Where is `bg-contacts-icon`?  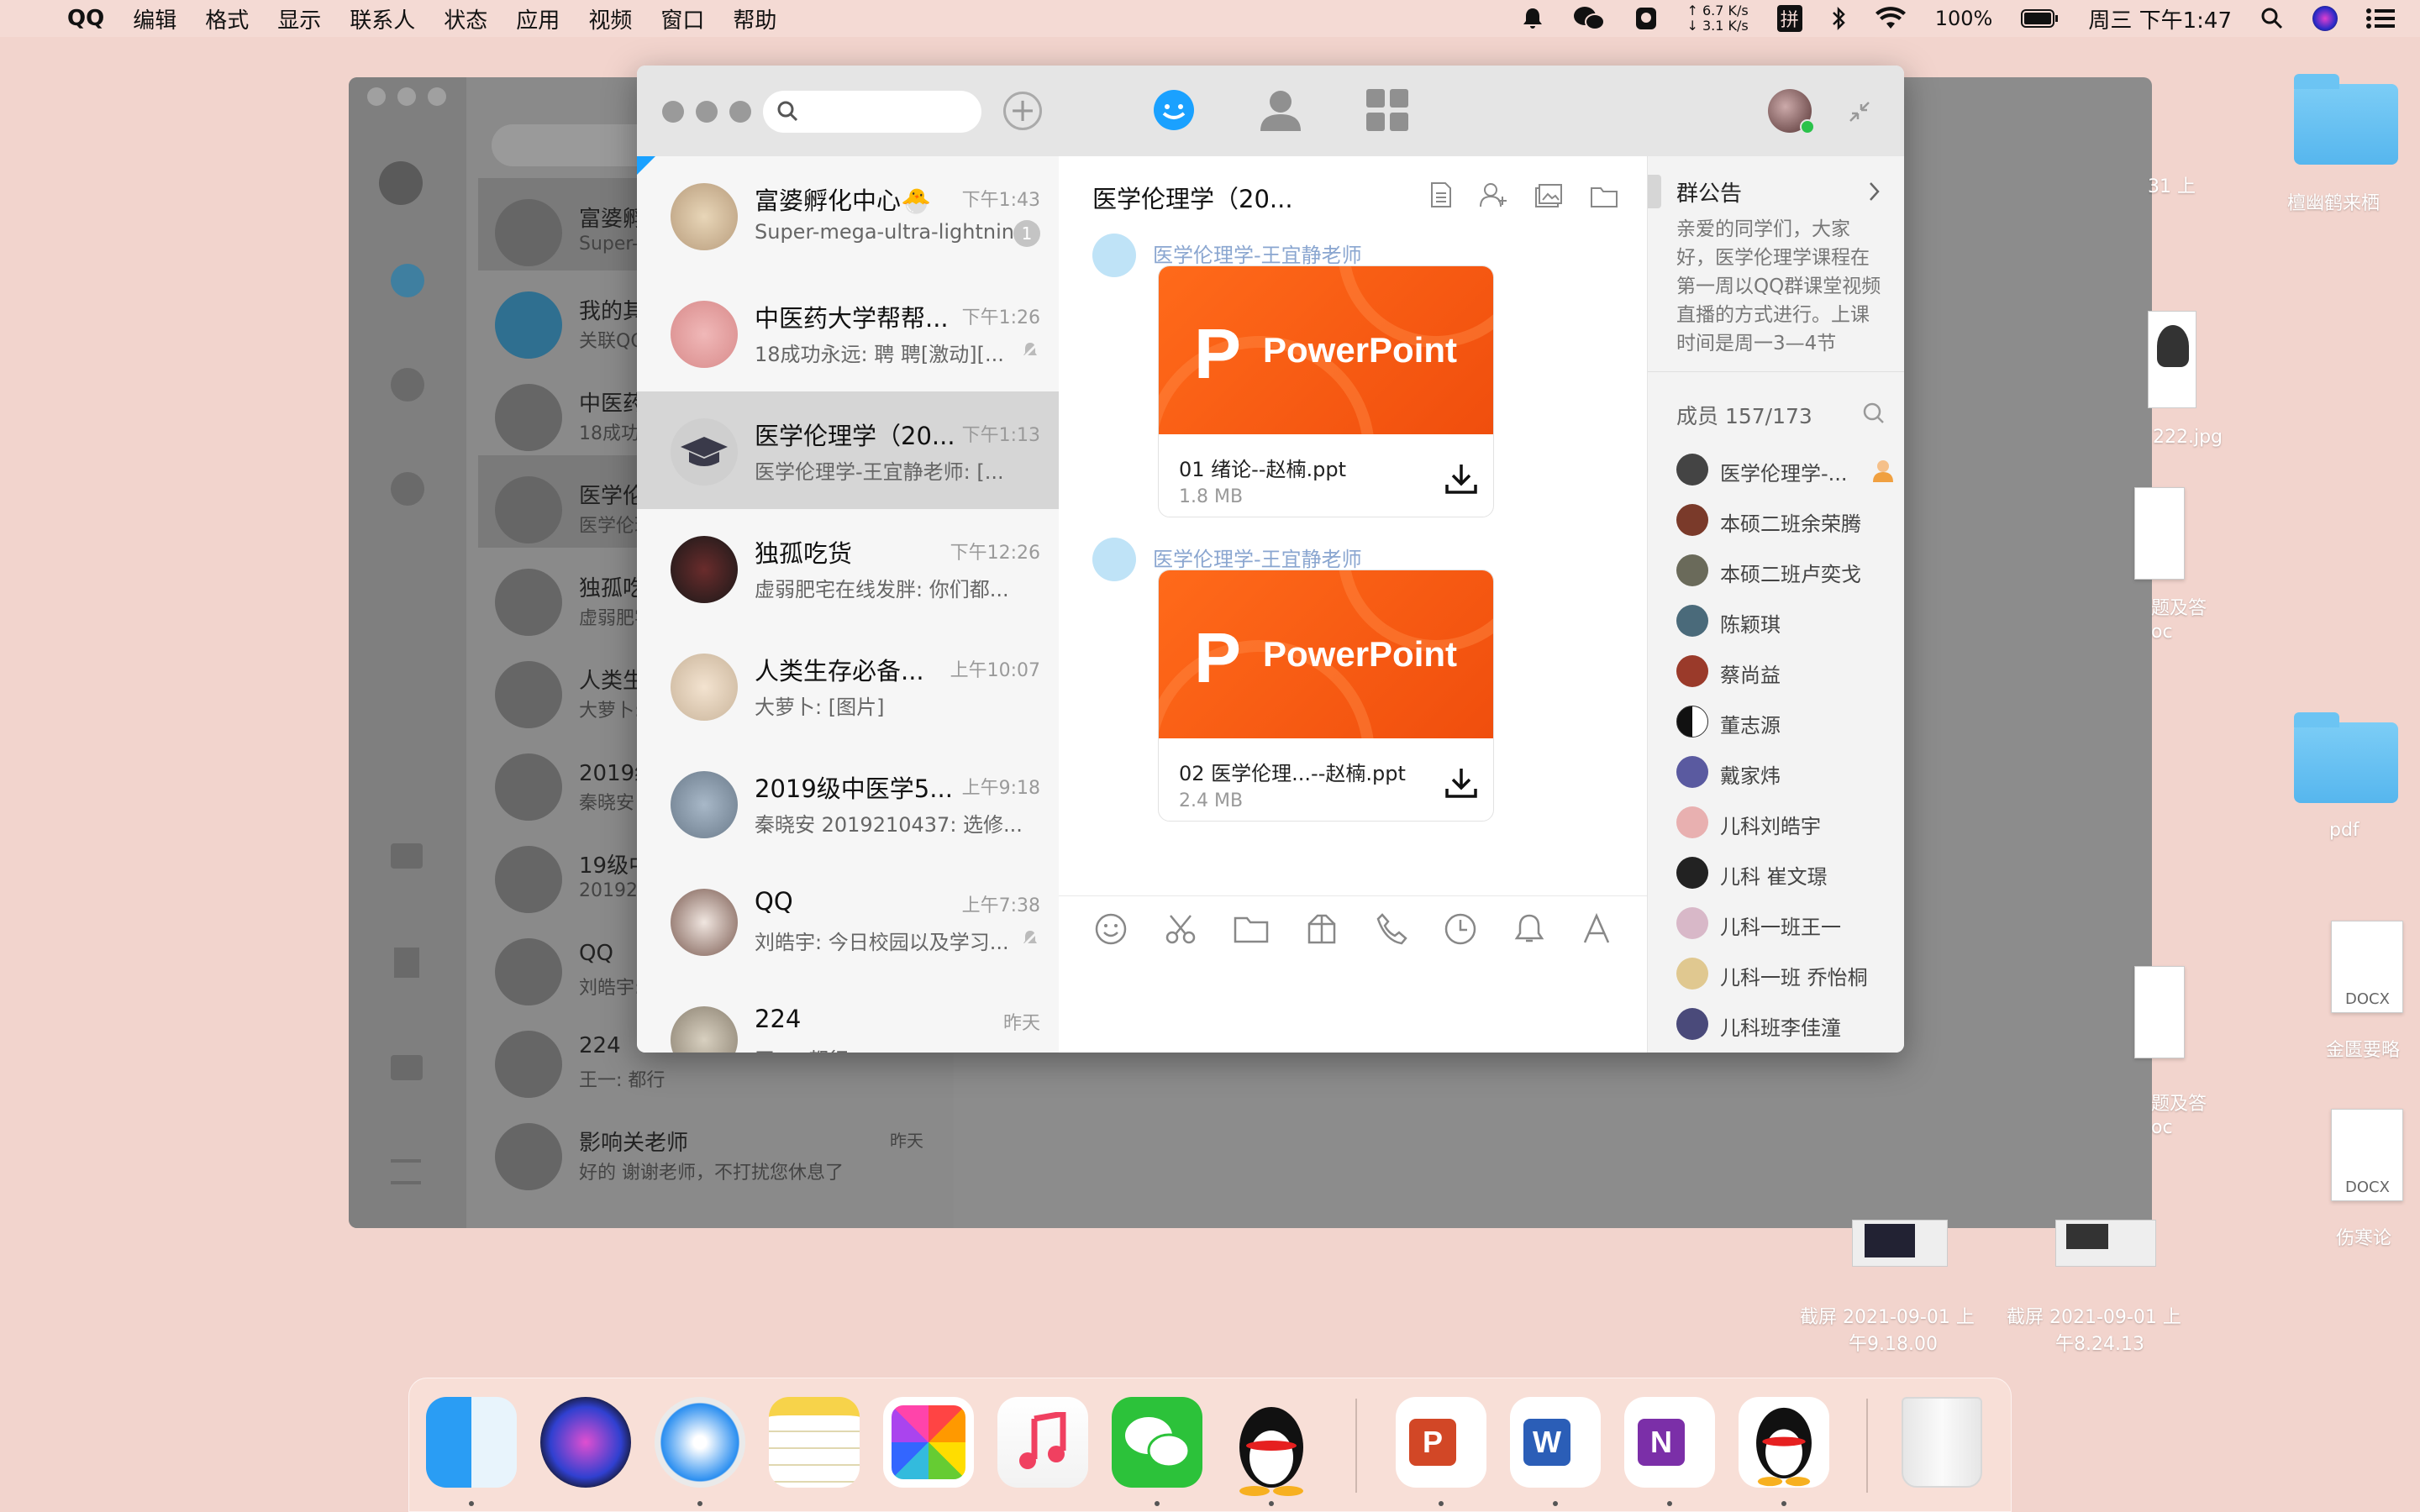 bg-contacts-icon is located at coordinates (407, 385).